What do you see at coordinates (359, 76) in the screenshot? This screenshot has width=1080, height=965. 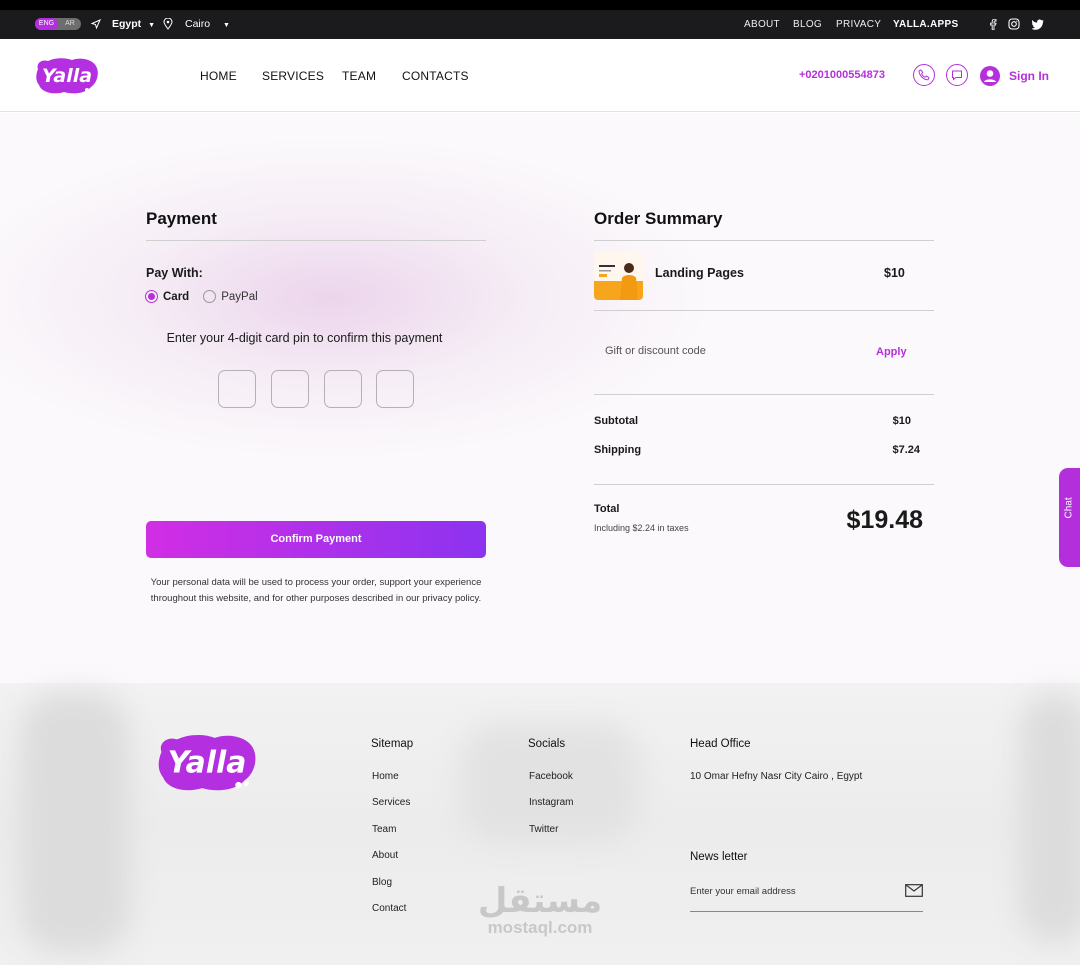 I see `nav-team: TEAM` at bounding box center [359, 76].